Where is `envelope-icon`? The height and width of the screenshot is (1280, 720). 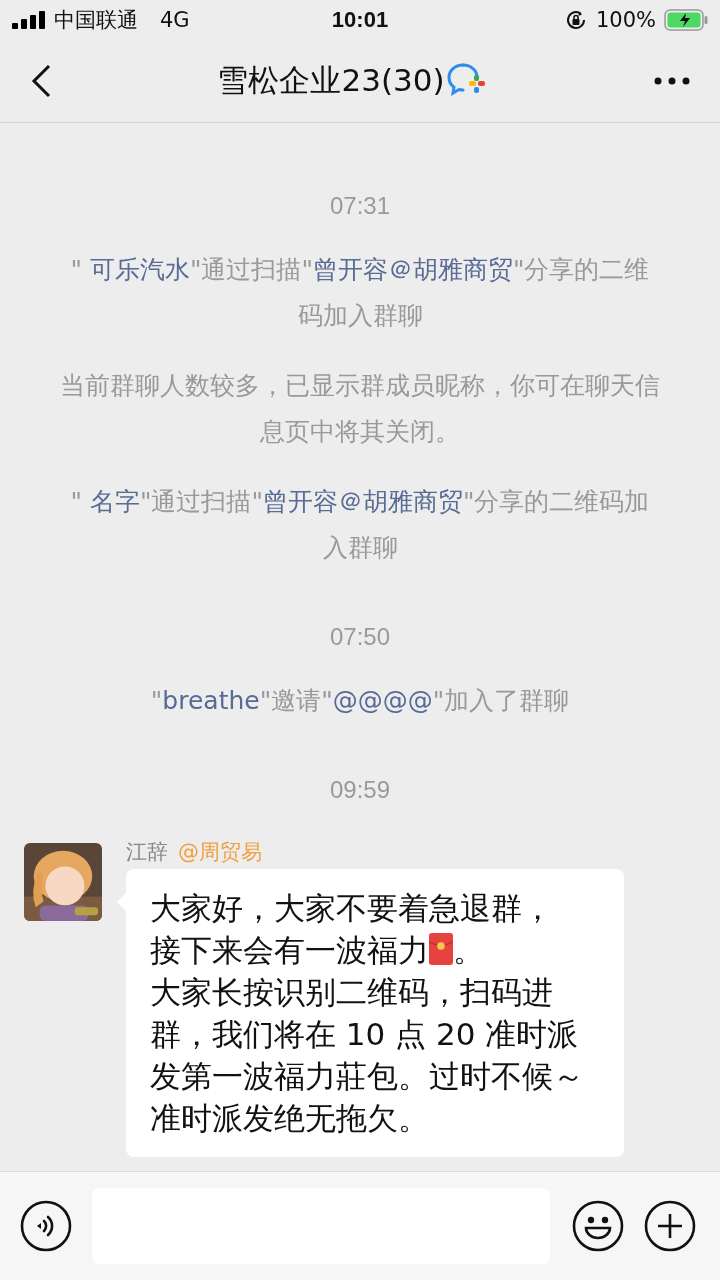 envelope-icon is located at coordinates (441, 949).